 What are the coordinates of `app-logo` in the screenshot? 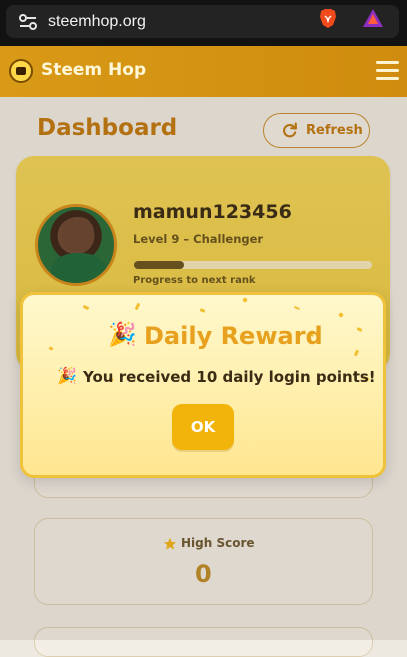 It's located at (21, 71).